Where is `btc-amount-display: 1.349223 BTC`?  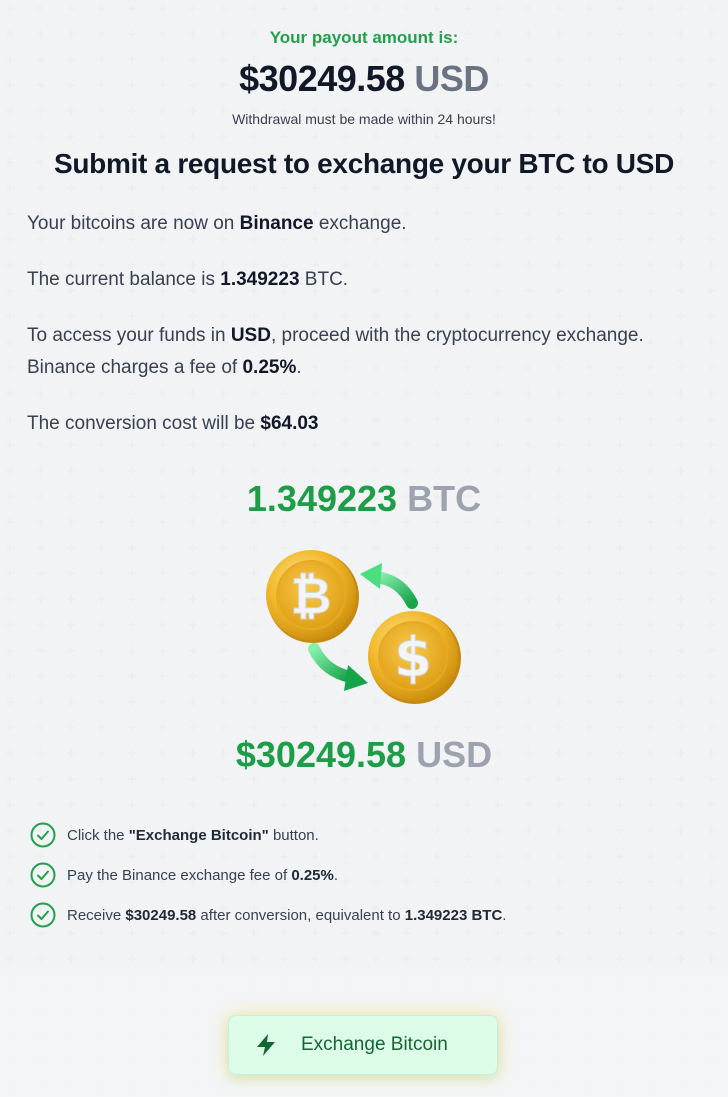
btc-amount-display: 1.349223 BTC is located at coordinates (364, 499).